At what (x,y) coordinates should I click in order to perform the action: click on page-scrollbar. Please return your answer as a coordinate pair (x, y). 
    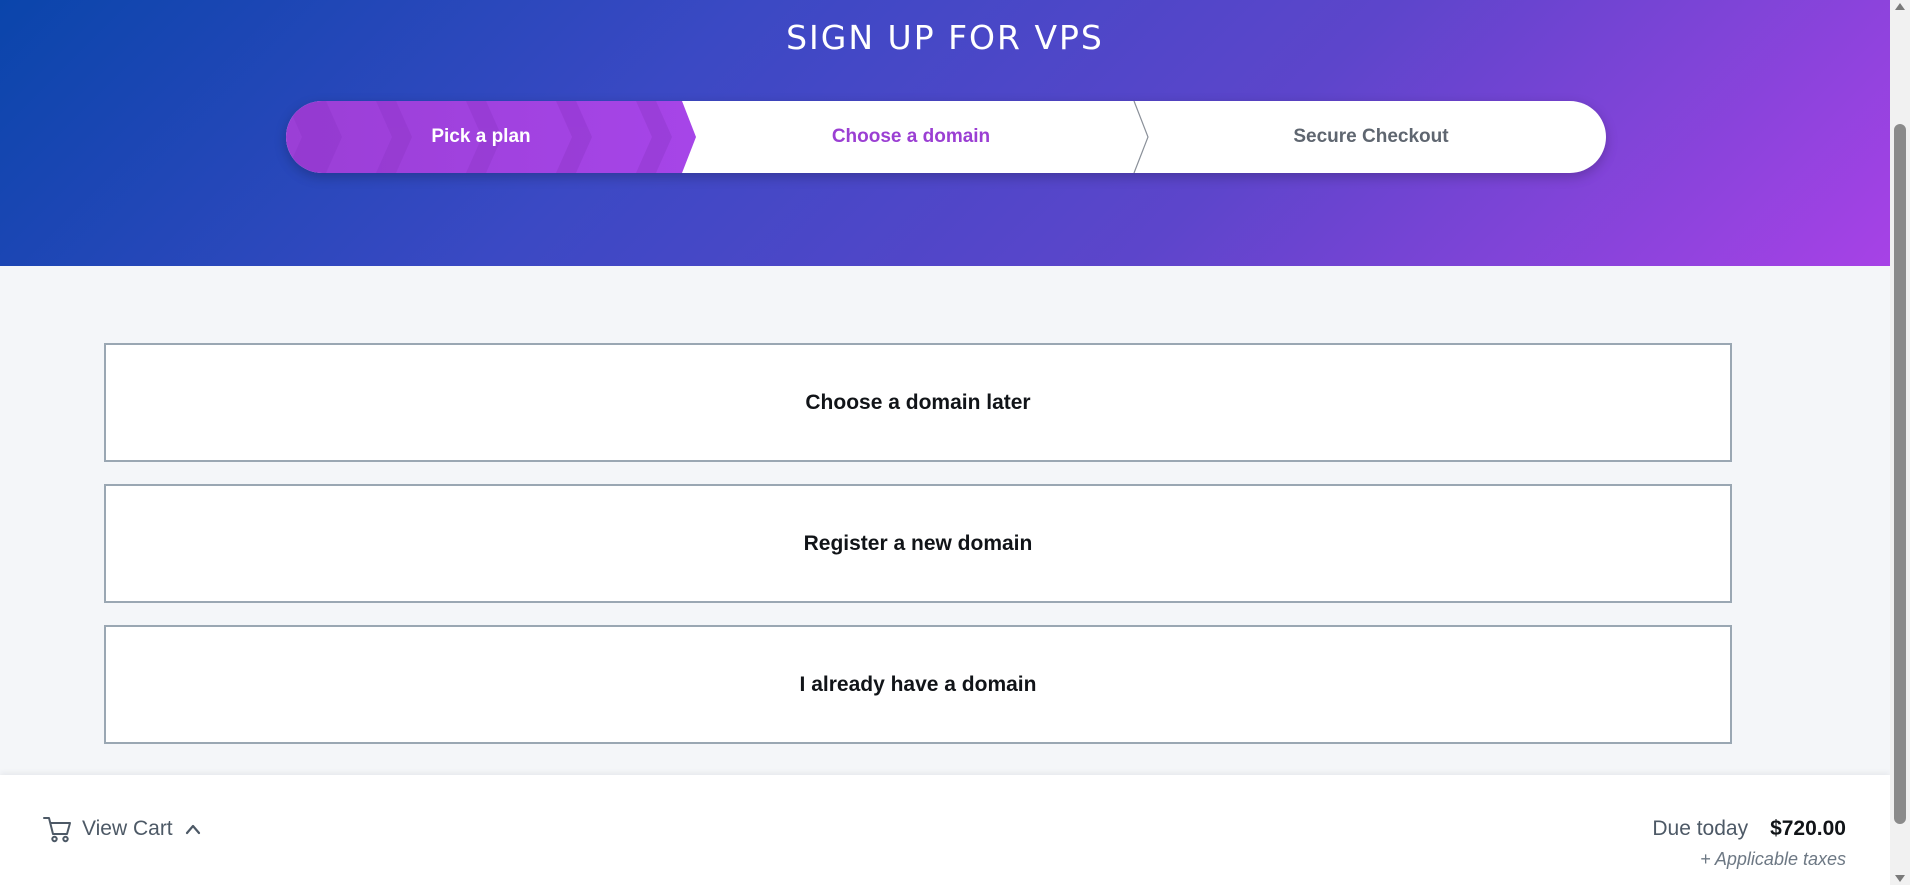
    Looking at the image, I should click on (1900, 442).